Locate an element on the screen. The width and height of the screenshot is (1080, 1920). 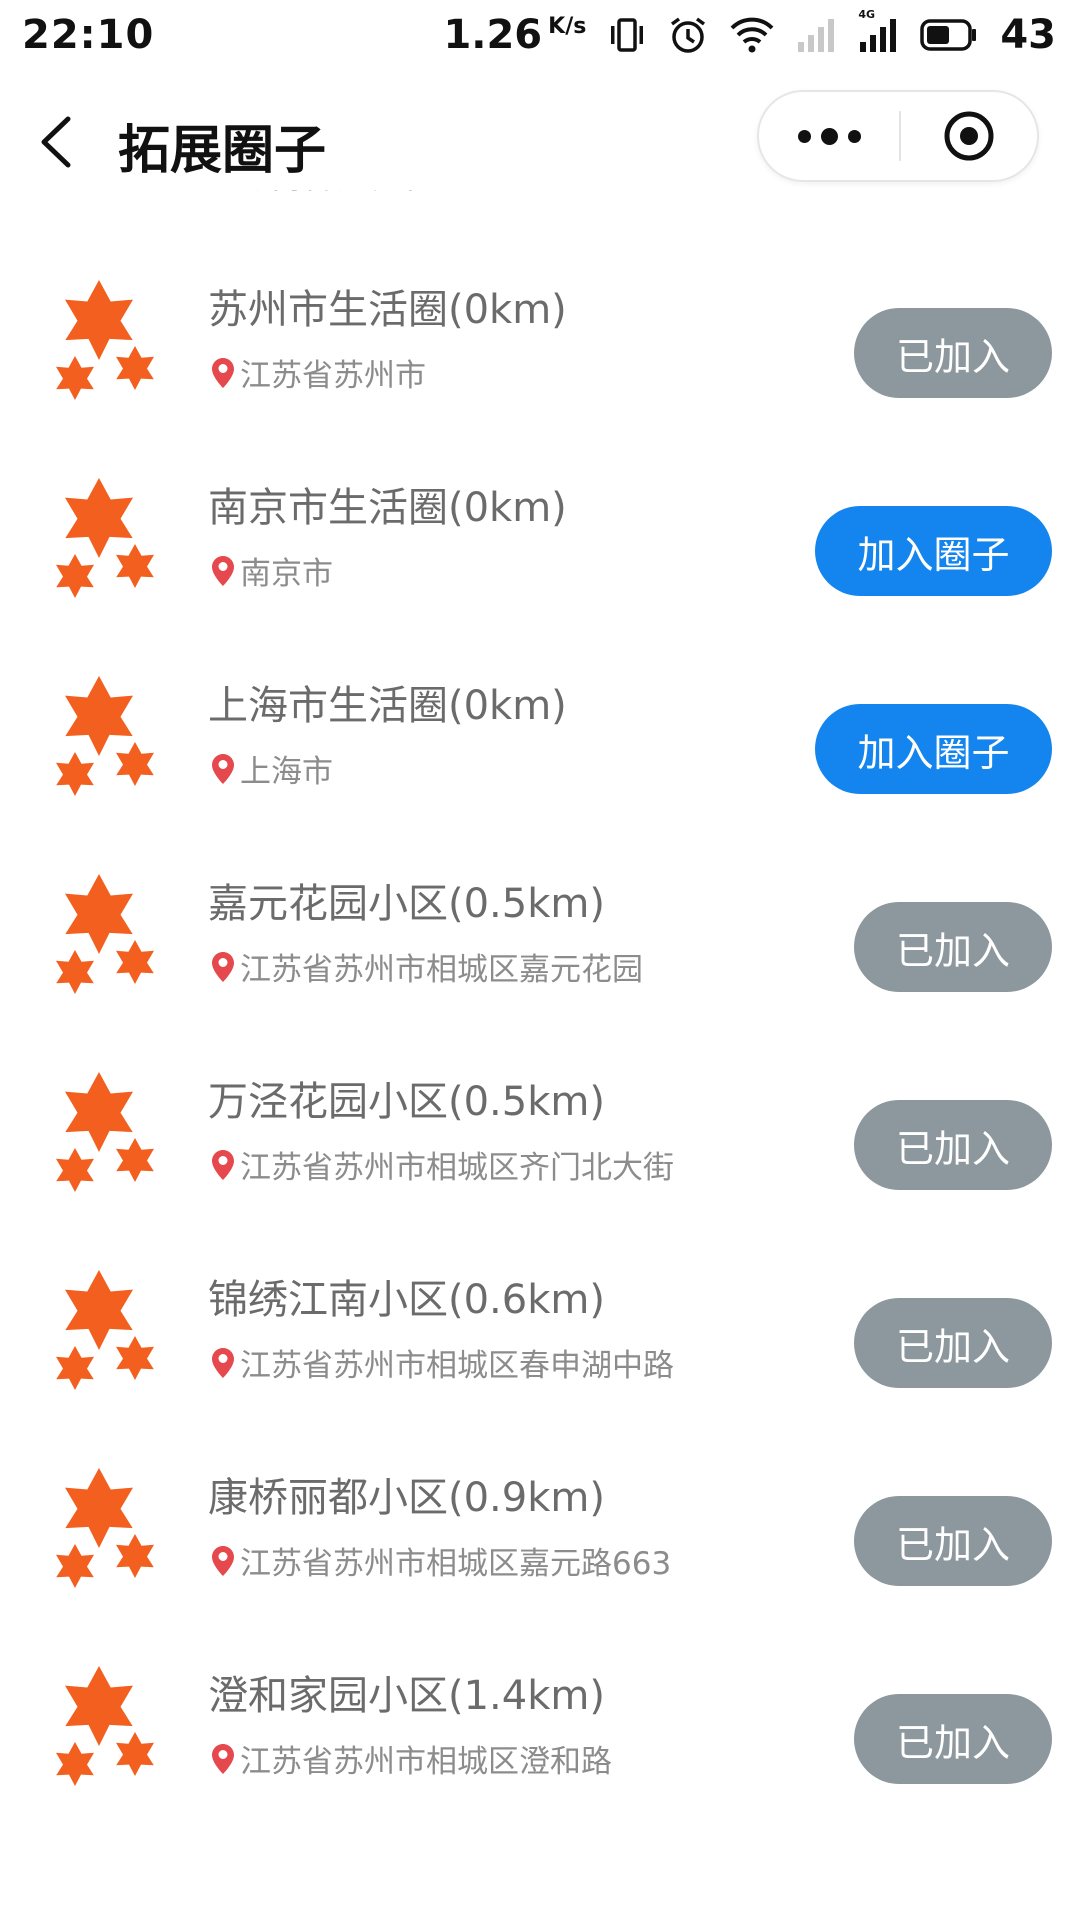
network-speed-unit: K/s is located at coordinates (567, 26).